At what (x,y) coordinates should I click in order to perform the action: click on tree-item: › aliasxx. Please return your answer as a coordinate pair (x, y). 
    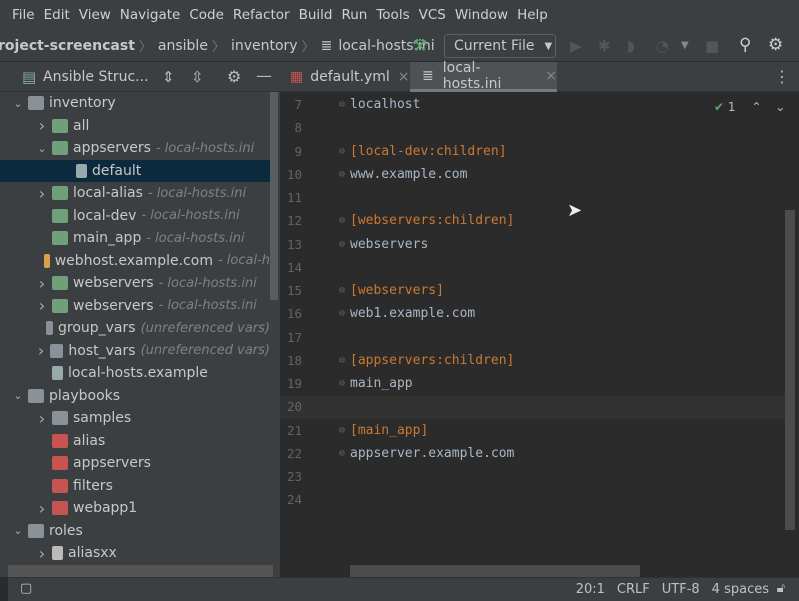
    Looking at the image, I should click on (135, 553).